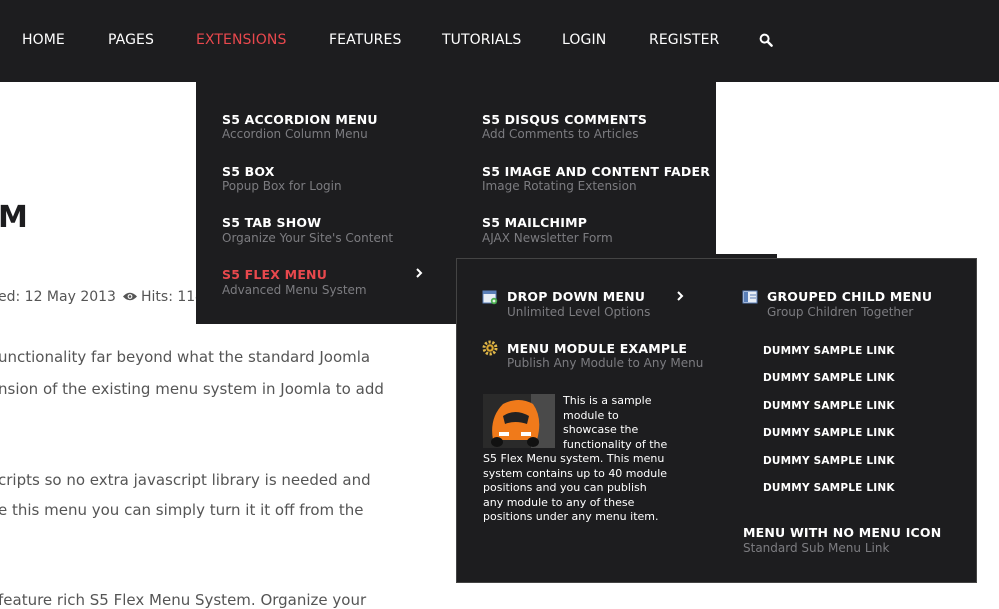 This screenshot has height=609, width=999. I want to click on nav-extensions: EXTENSIONS, so click(241, 40).